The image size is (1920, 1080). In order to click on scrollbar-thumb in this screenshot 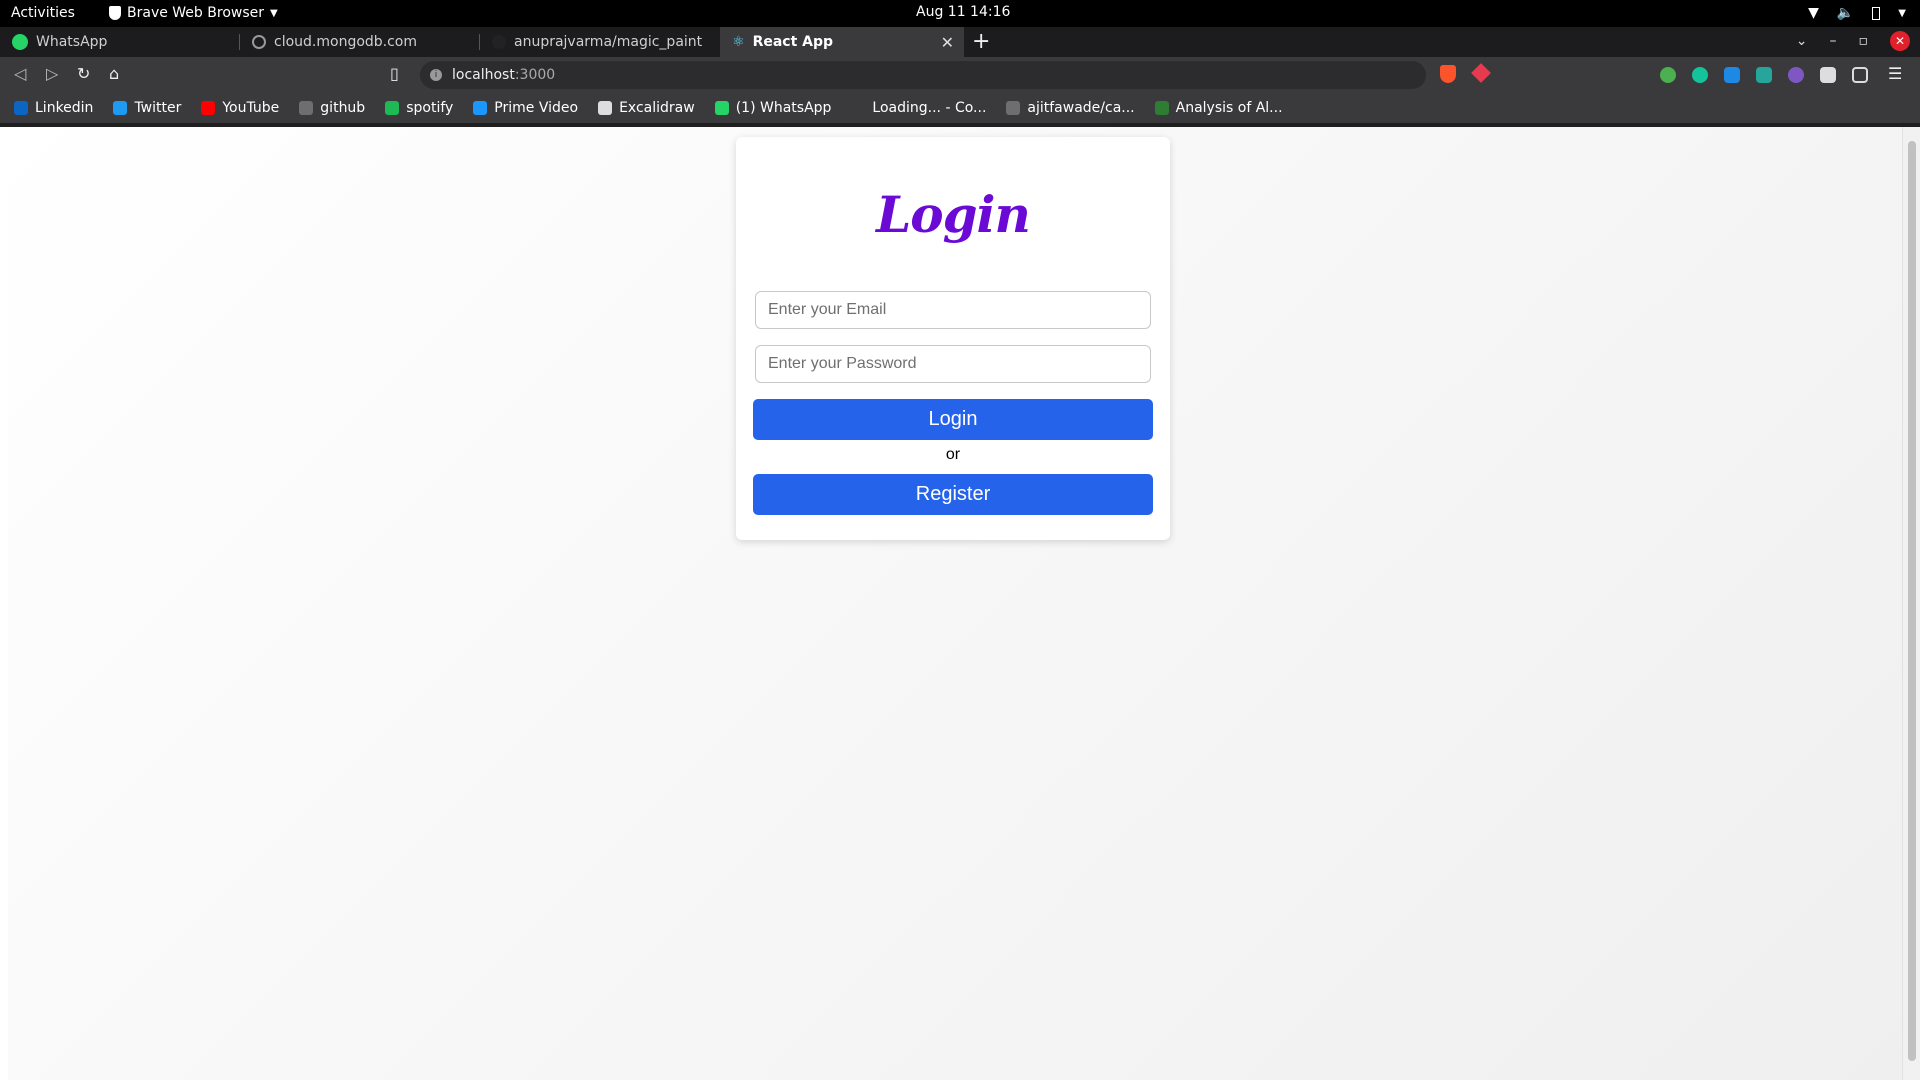, I will do `click(1912, 601)`.